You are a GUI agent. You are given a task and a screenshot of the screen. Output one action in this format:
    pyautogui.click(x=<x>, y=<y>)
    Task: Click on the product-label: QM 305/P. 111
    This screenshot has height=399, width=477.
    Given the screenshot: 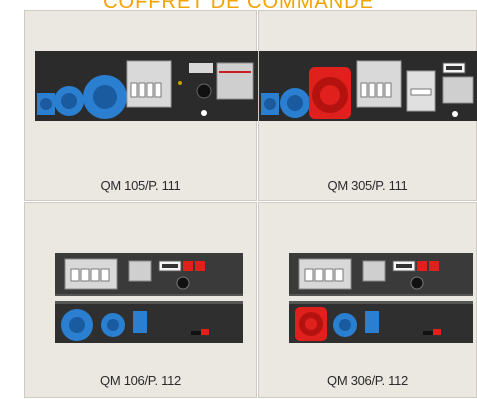 What is the action you would take?
    pyautogui.click(x=367, y=185)
    